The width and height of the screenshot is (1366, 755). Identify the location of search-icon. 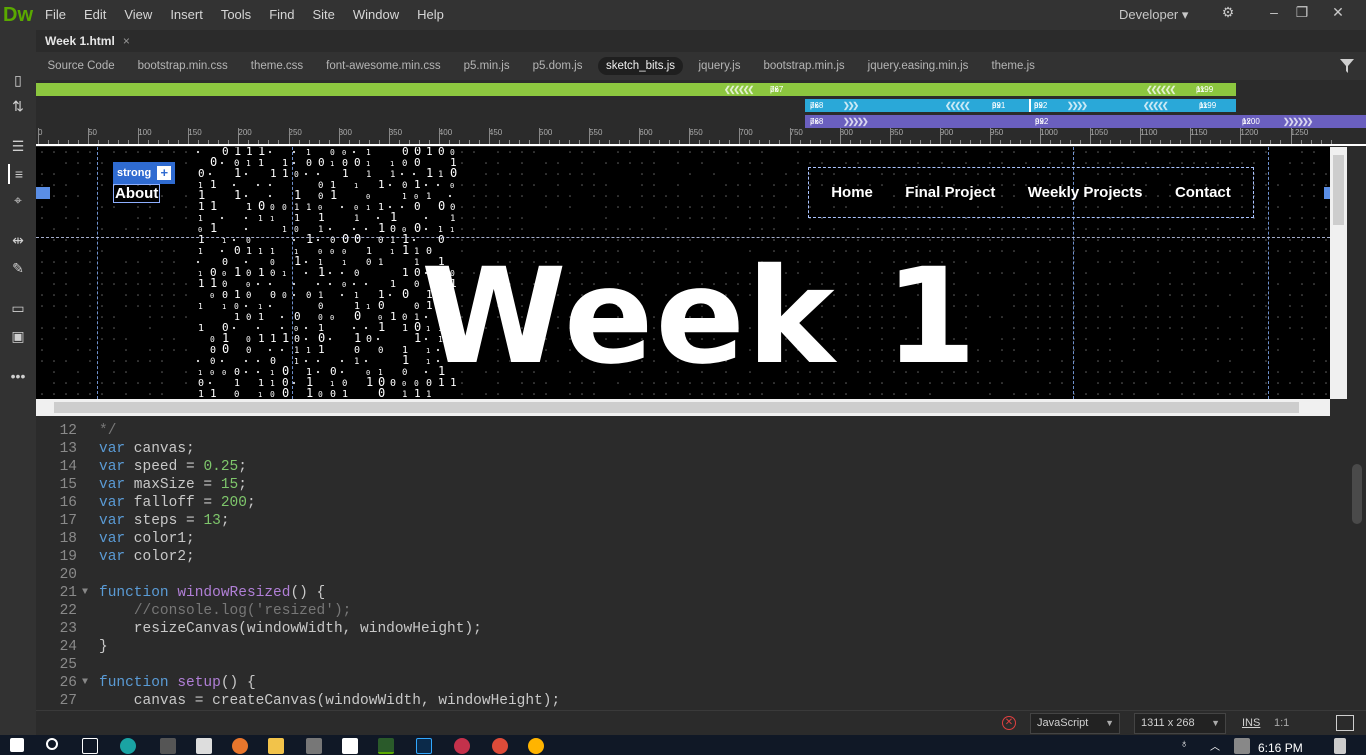
(52, 744).